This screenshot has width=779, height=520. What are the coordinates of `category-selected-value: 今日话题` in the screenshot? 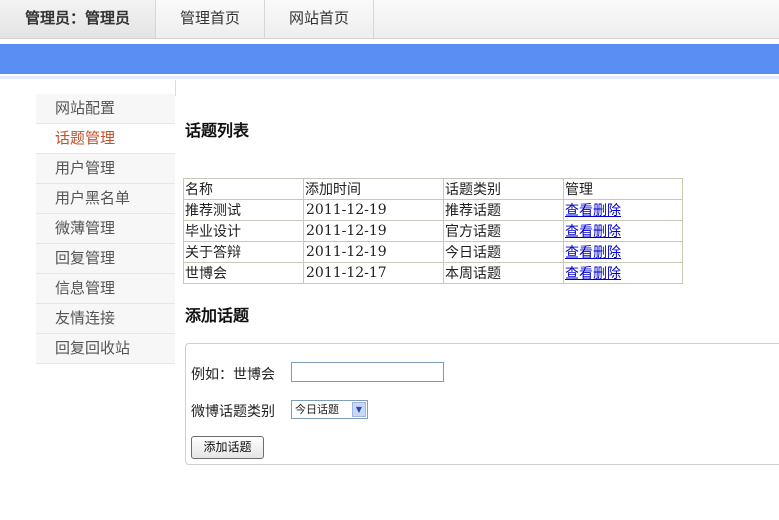 It's located at (317, 409).